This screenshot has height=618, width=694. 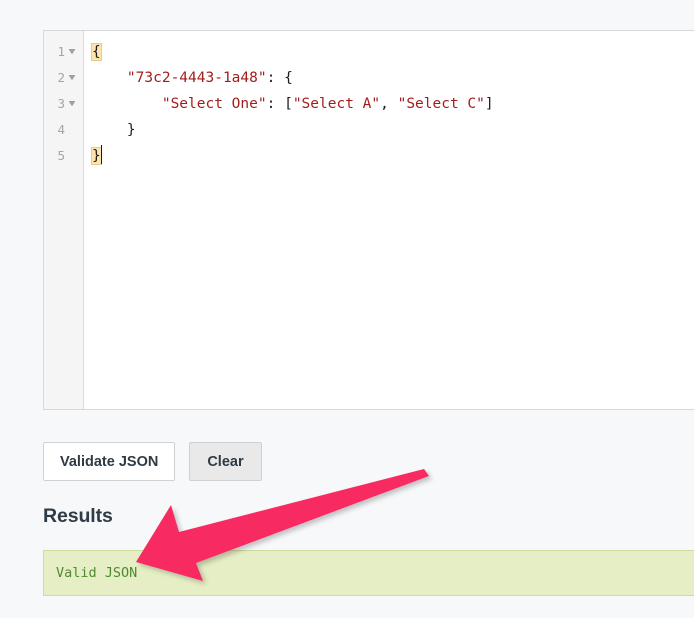 What do you see at coordinates (214, 104) in the screenshot?
I see `code-token: "Select One"` at bounding box center [214, 104].